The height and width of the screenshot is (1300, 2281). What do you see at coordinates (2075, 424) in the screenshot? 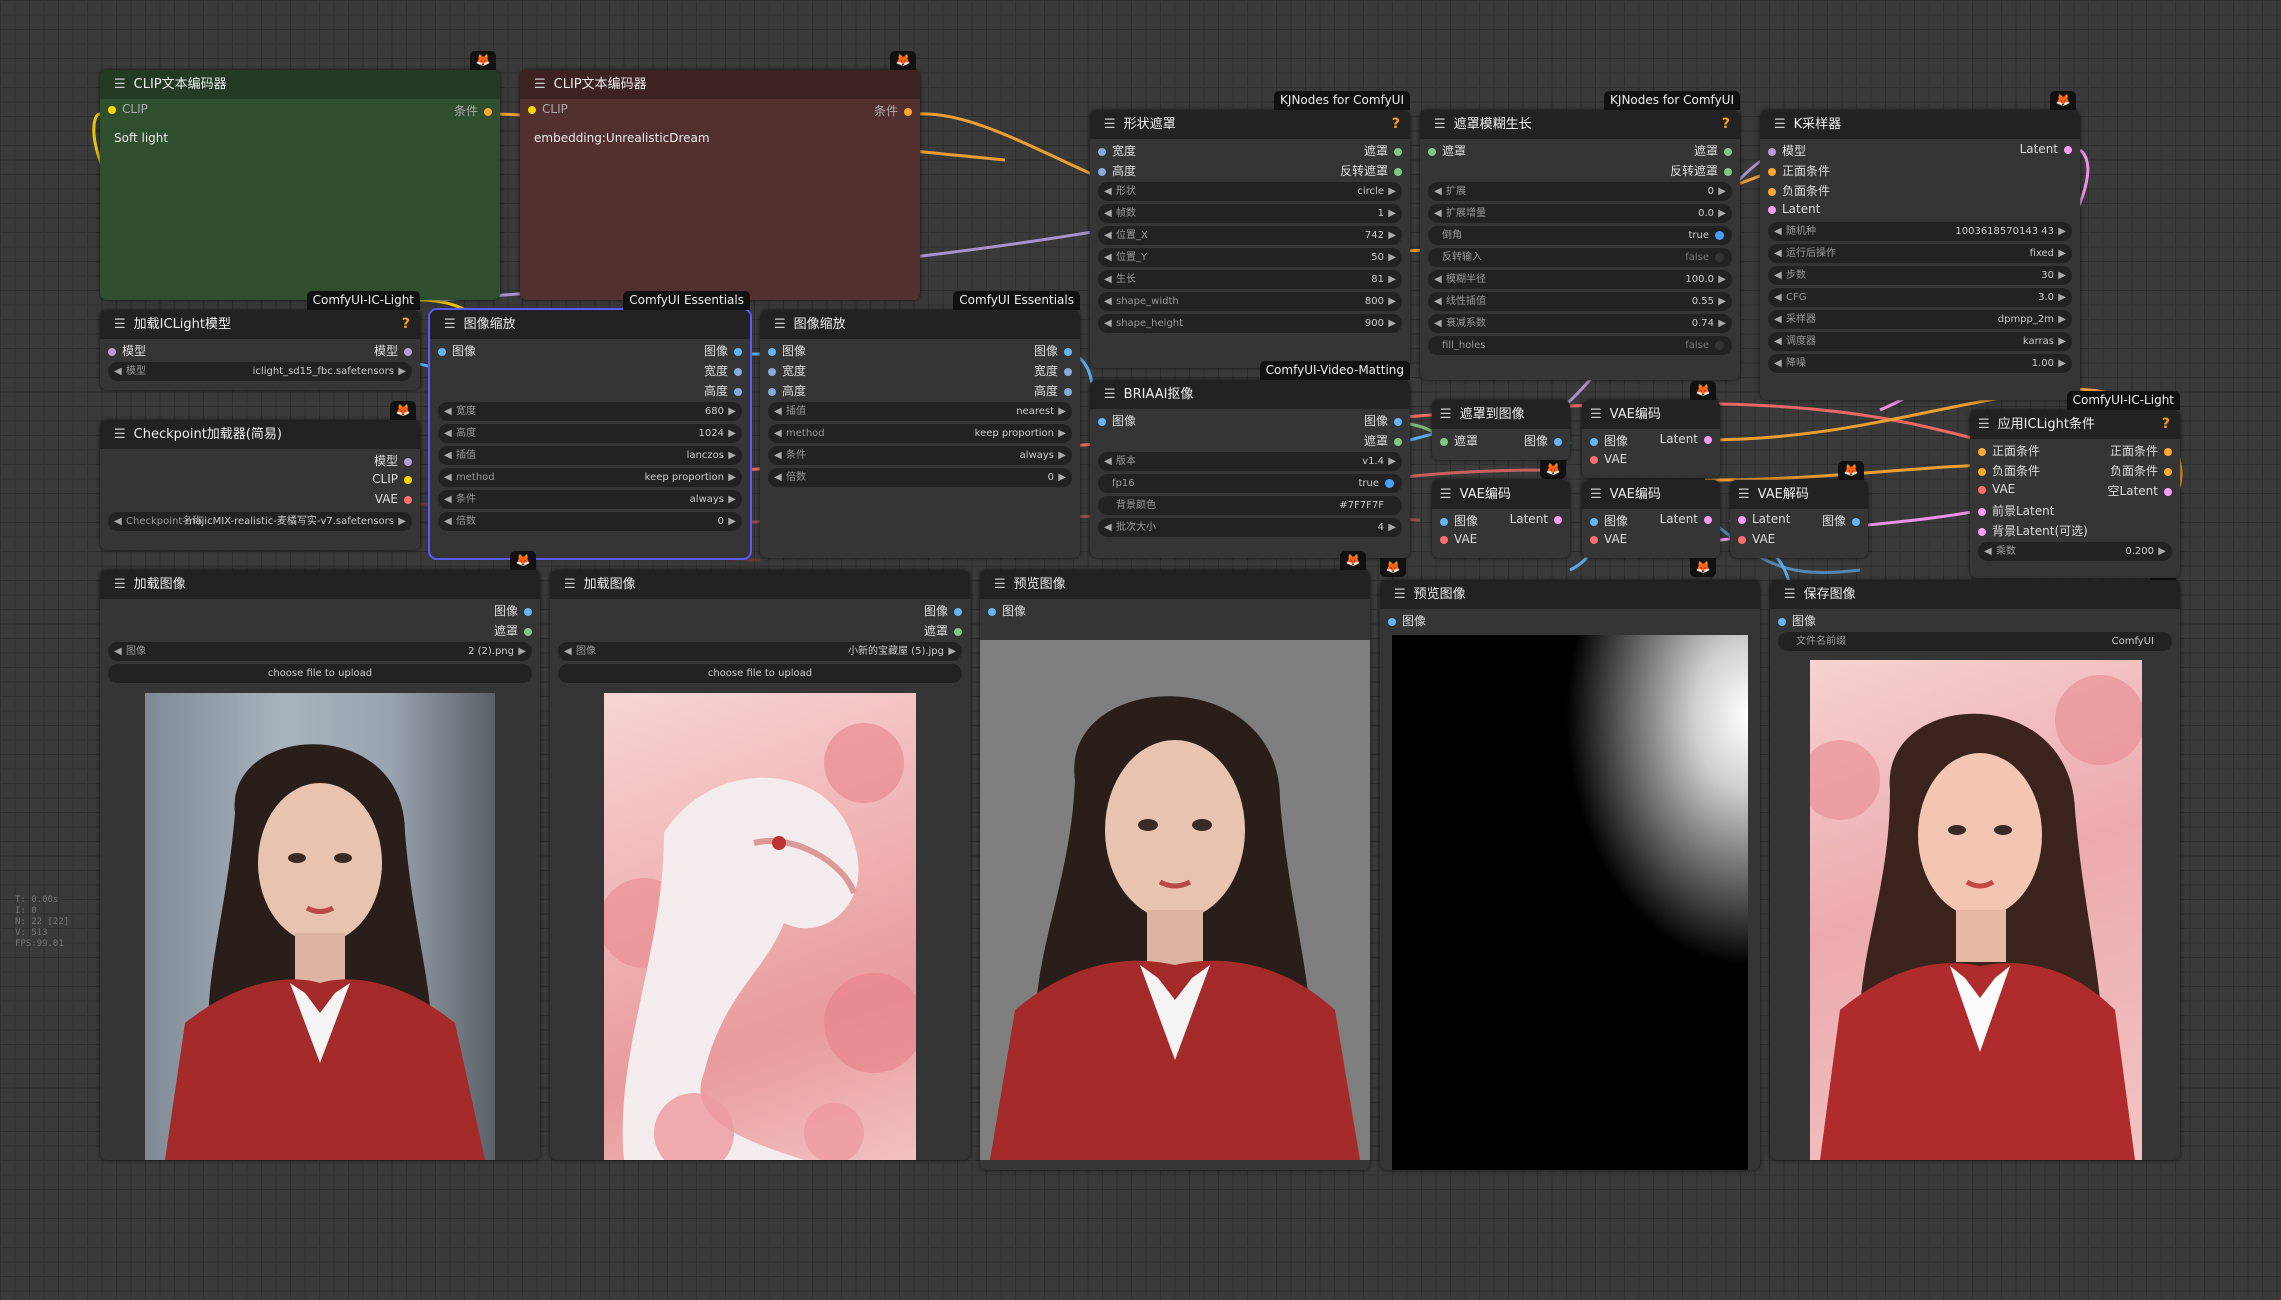
I see `node-title: ☰ 应用ICLight条件?` at bounding box center [2075, 424].